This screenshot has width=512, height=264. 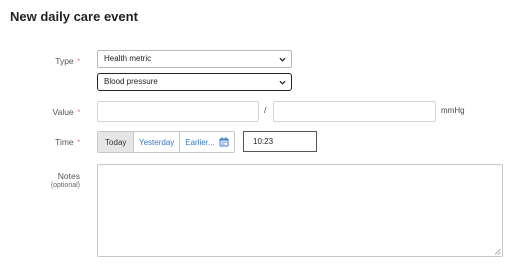 What do you see at coordinates (67, 142) in the screenshot?
I see `time-label: Time *` at bounding box center [67, 142].